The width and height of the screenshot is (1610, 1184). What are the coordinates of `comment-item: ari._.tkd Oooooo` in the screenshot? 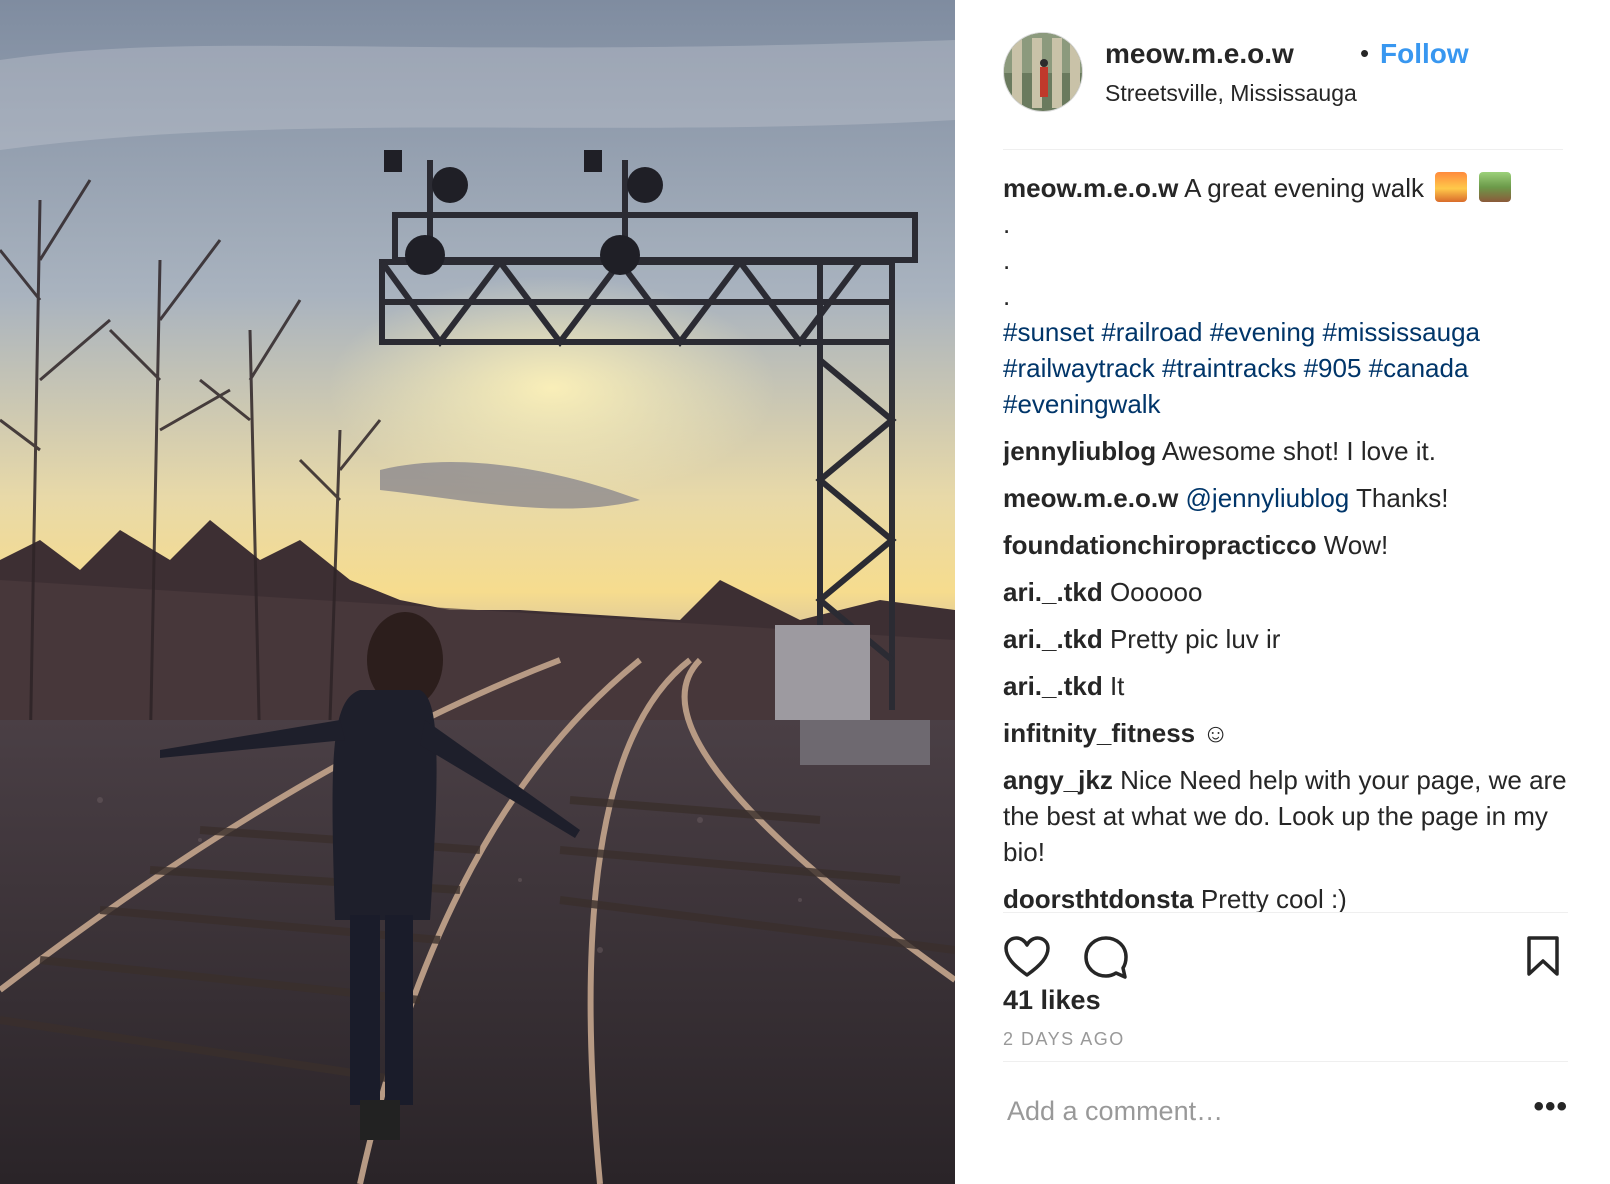 It's located at (1285, 592).